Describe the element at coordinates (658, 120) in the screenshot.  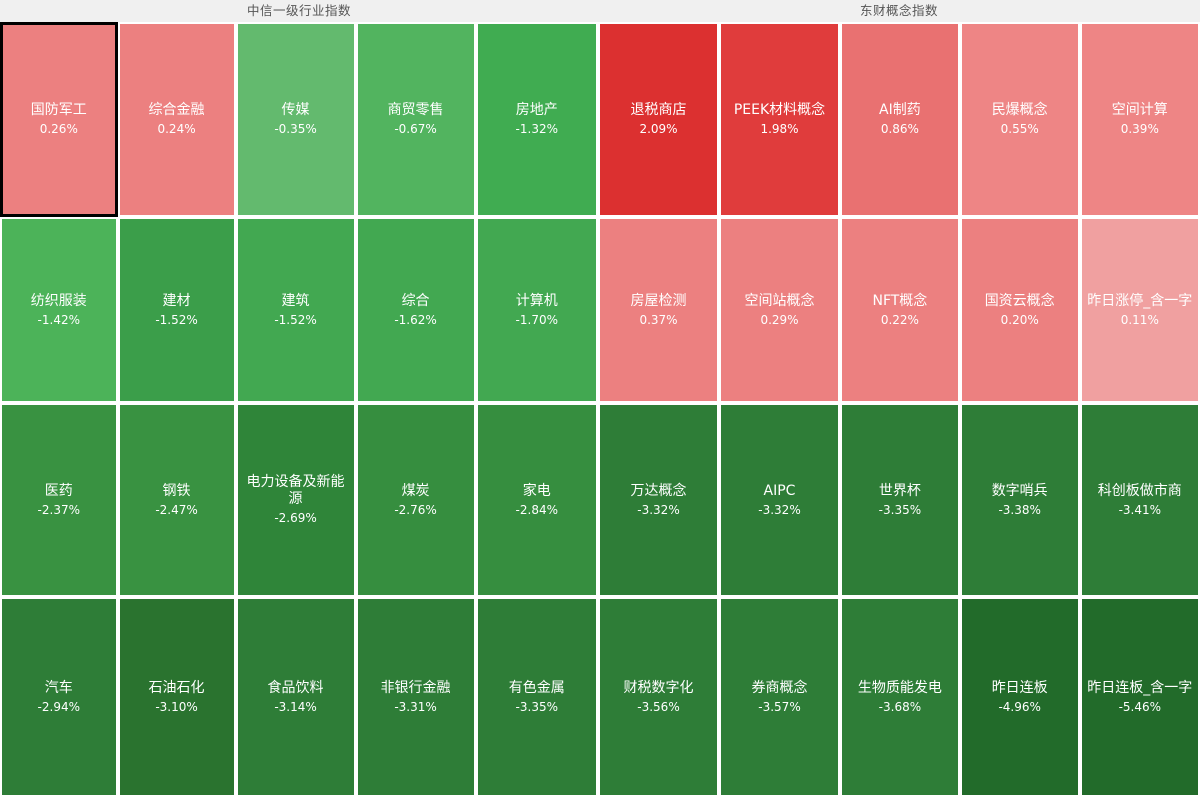
I see `treemap-tile: 退税商店 2.09%` at that location.